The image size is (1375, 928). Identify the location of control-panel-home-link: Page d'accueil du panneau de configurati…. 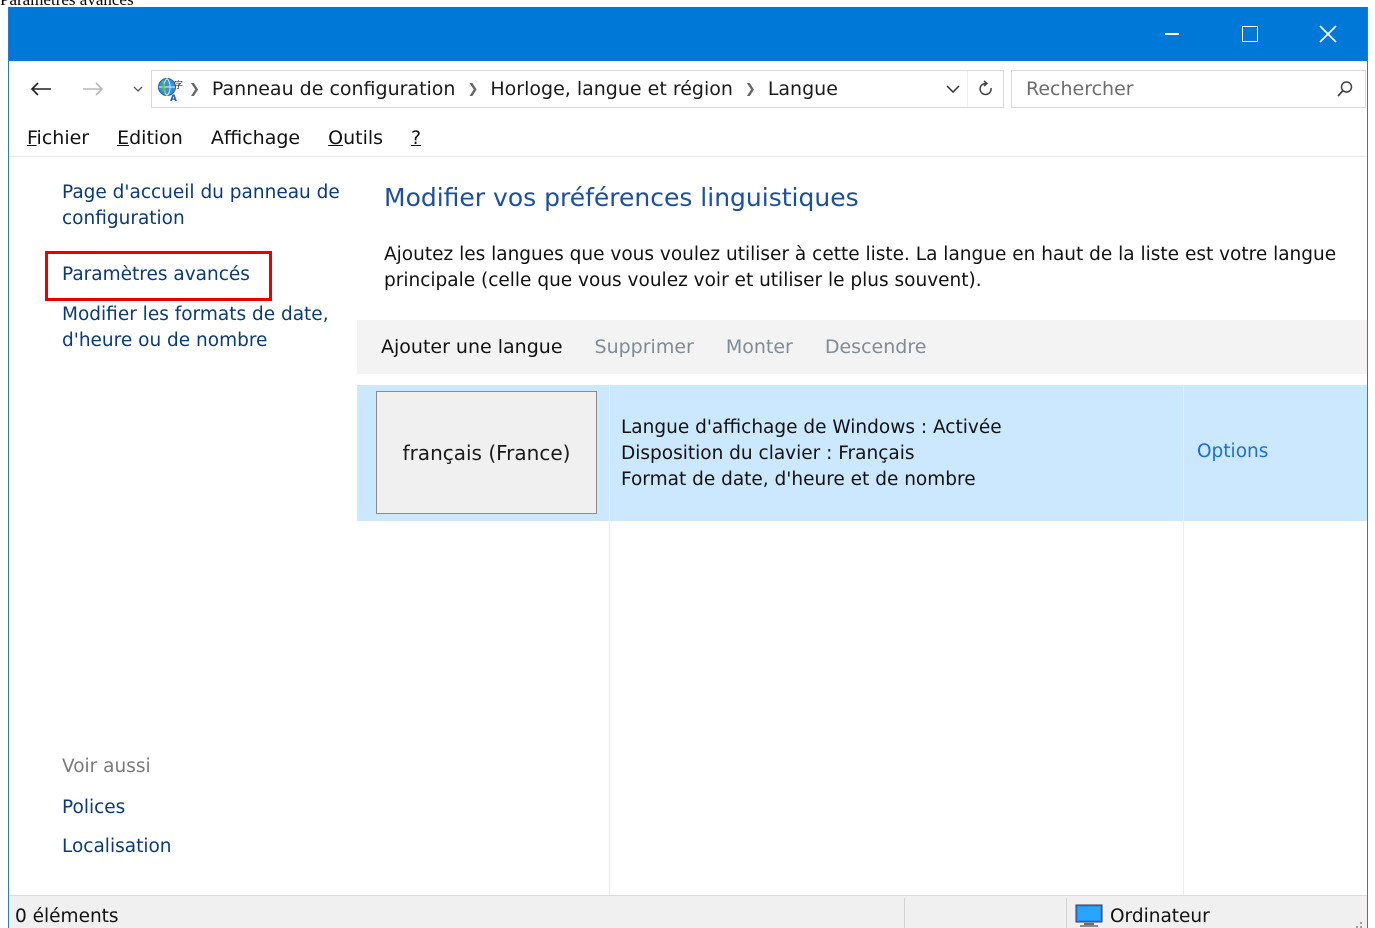
(201, 206).